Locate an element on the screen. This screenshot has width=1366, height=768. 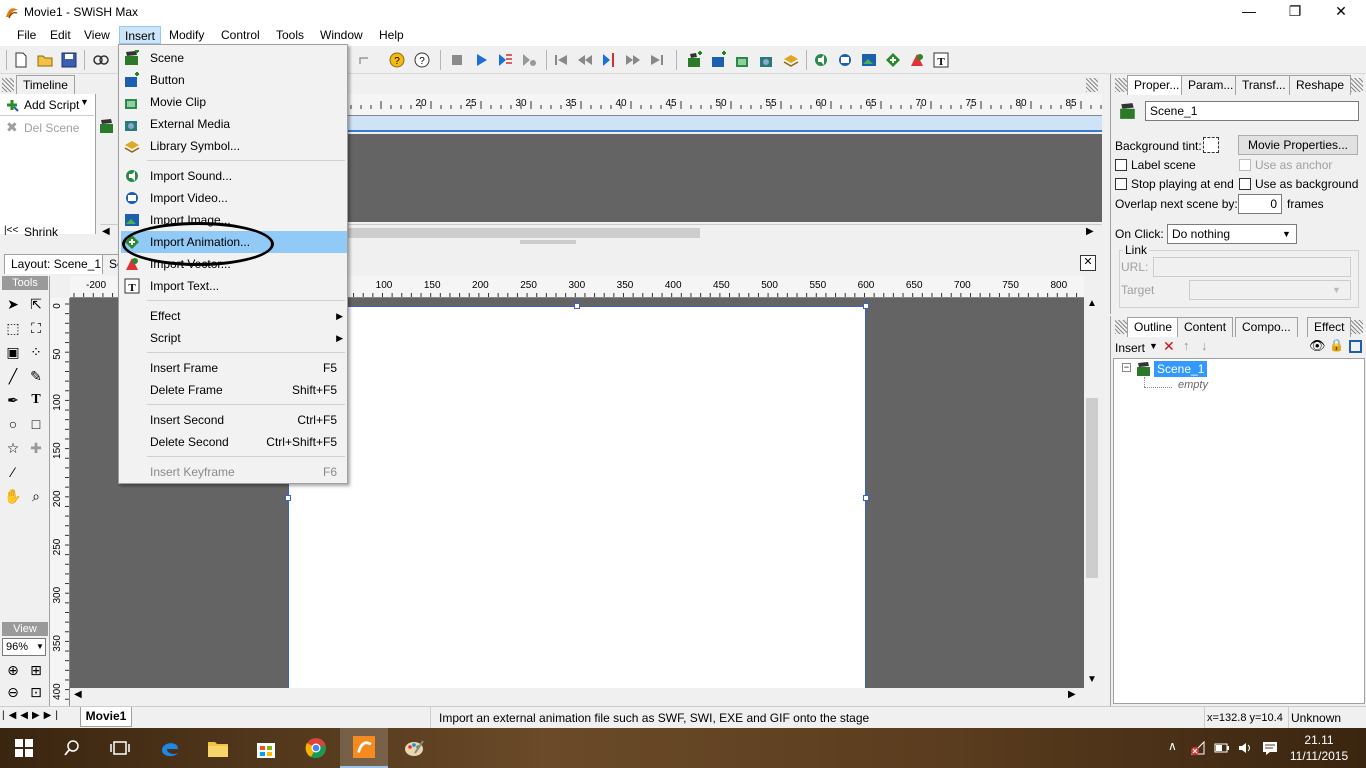
redo-icon is located at coordinates (365, 60).